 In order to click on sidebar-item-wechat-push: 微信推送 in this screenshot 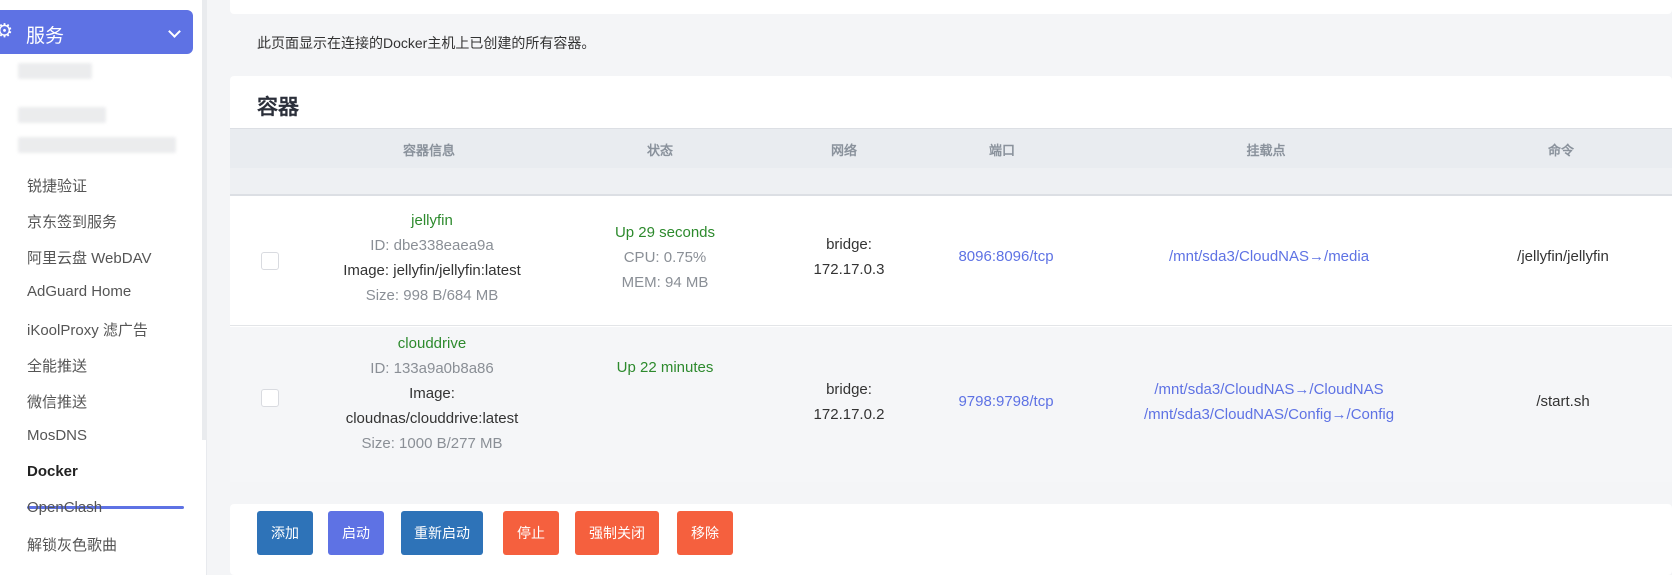, I will do `click(57, 401)`.